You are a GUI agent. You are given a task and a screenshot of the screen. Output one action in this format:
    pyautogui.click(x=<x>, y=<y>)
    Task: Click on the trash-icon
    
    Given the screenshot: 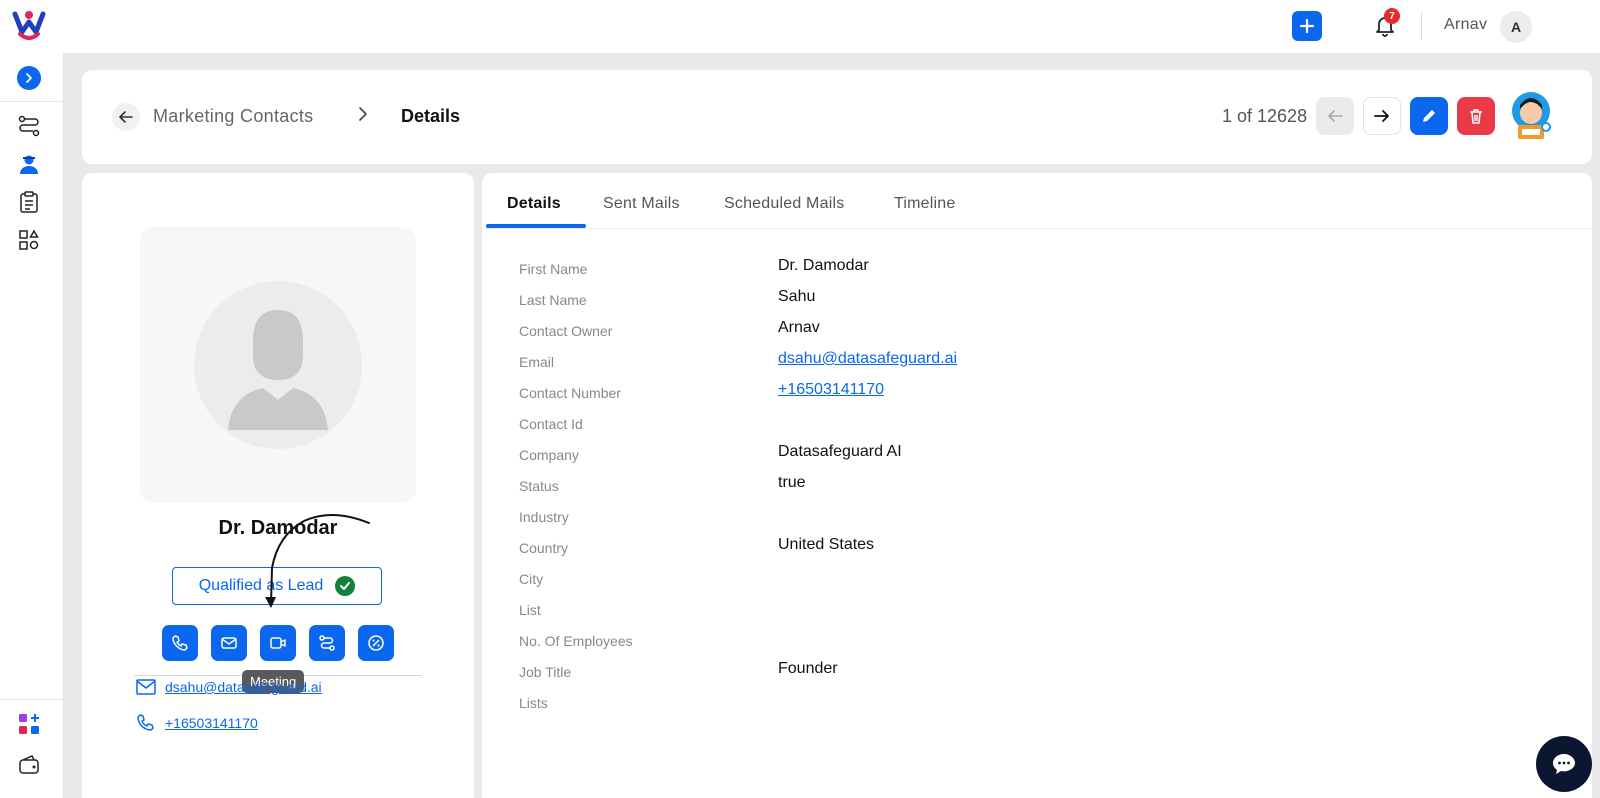 What is the action you would take?
    pyautogui.click(x=1476, y=116)
    